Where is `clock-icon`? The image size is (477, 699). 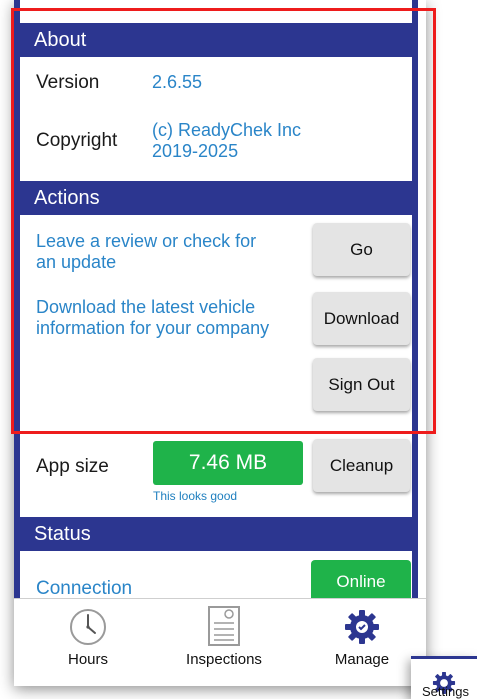
clock-icon is located at coordinates (88, 627).